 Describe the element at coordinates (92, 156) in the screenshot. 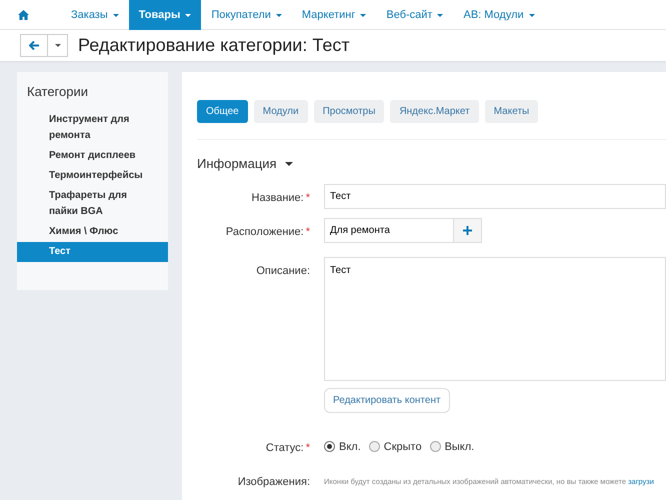

I see `category-item: Ремонт дисплеев` at that location.